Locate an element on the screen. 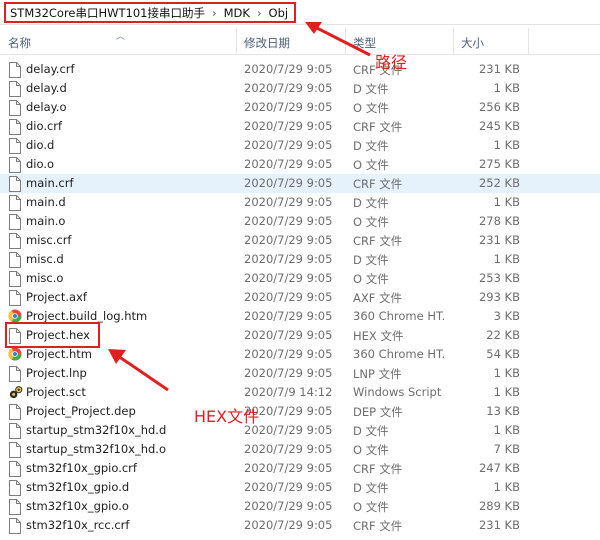  file-row: misc.crf 2020/7/29 9:05 CRF 文件 231 KB is located at coordinates (300, 240).